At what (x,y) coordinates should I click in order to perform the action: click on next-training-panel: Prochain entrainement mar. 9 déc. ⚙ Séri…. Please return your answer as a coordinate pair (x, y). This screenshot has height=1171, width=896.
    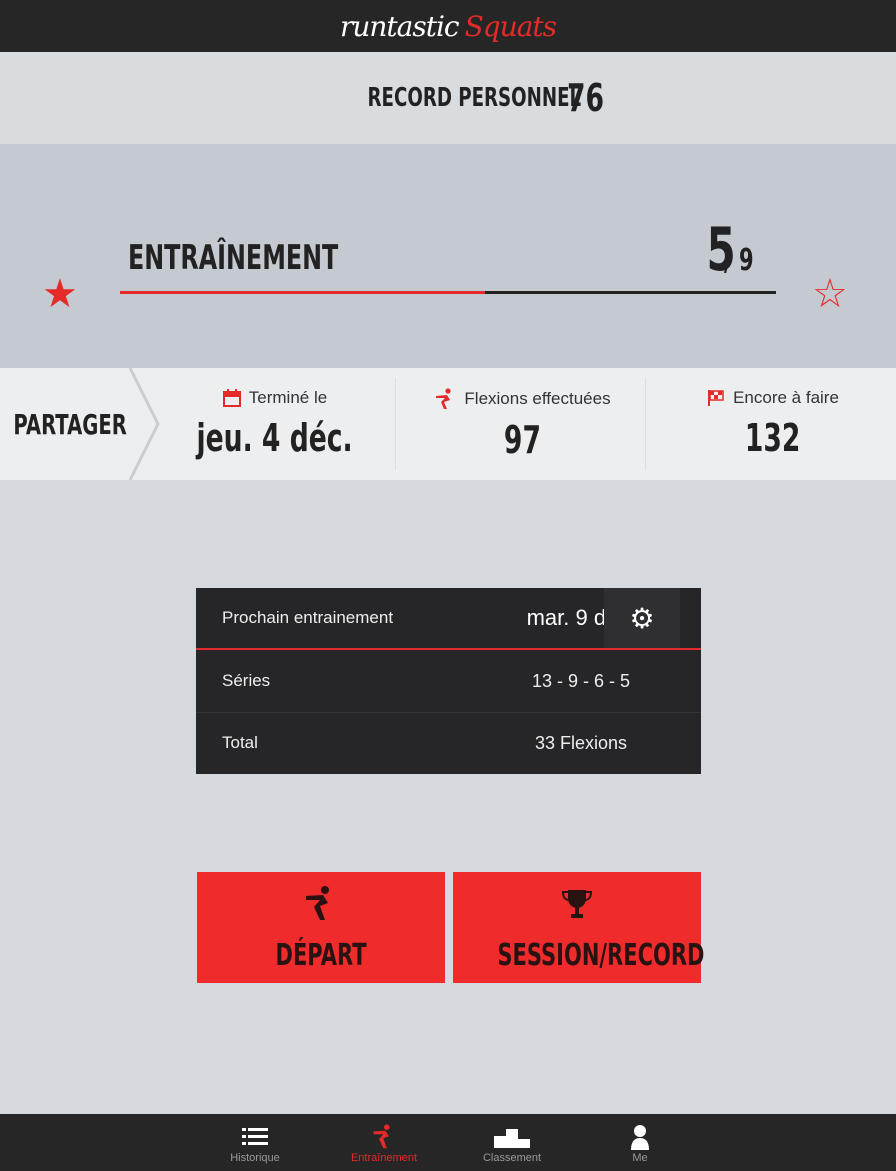
    Looking at the image, I should click on (448, 681).